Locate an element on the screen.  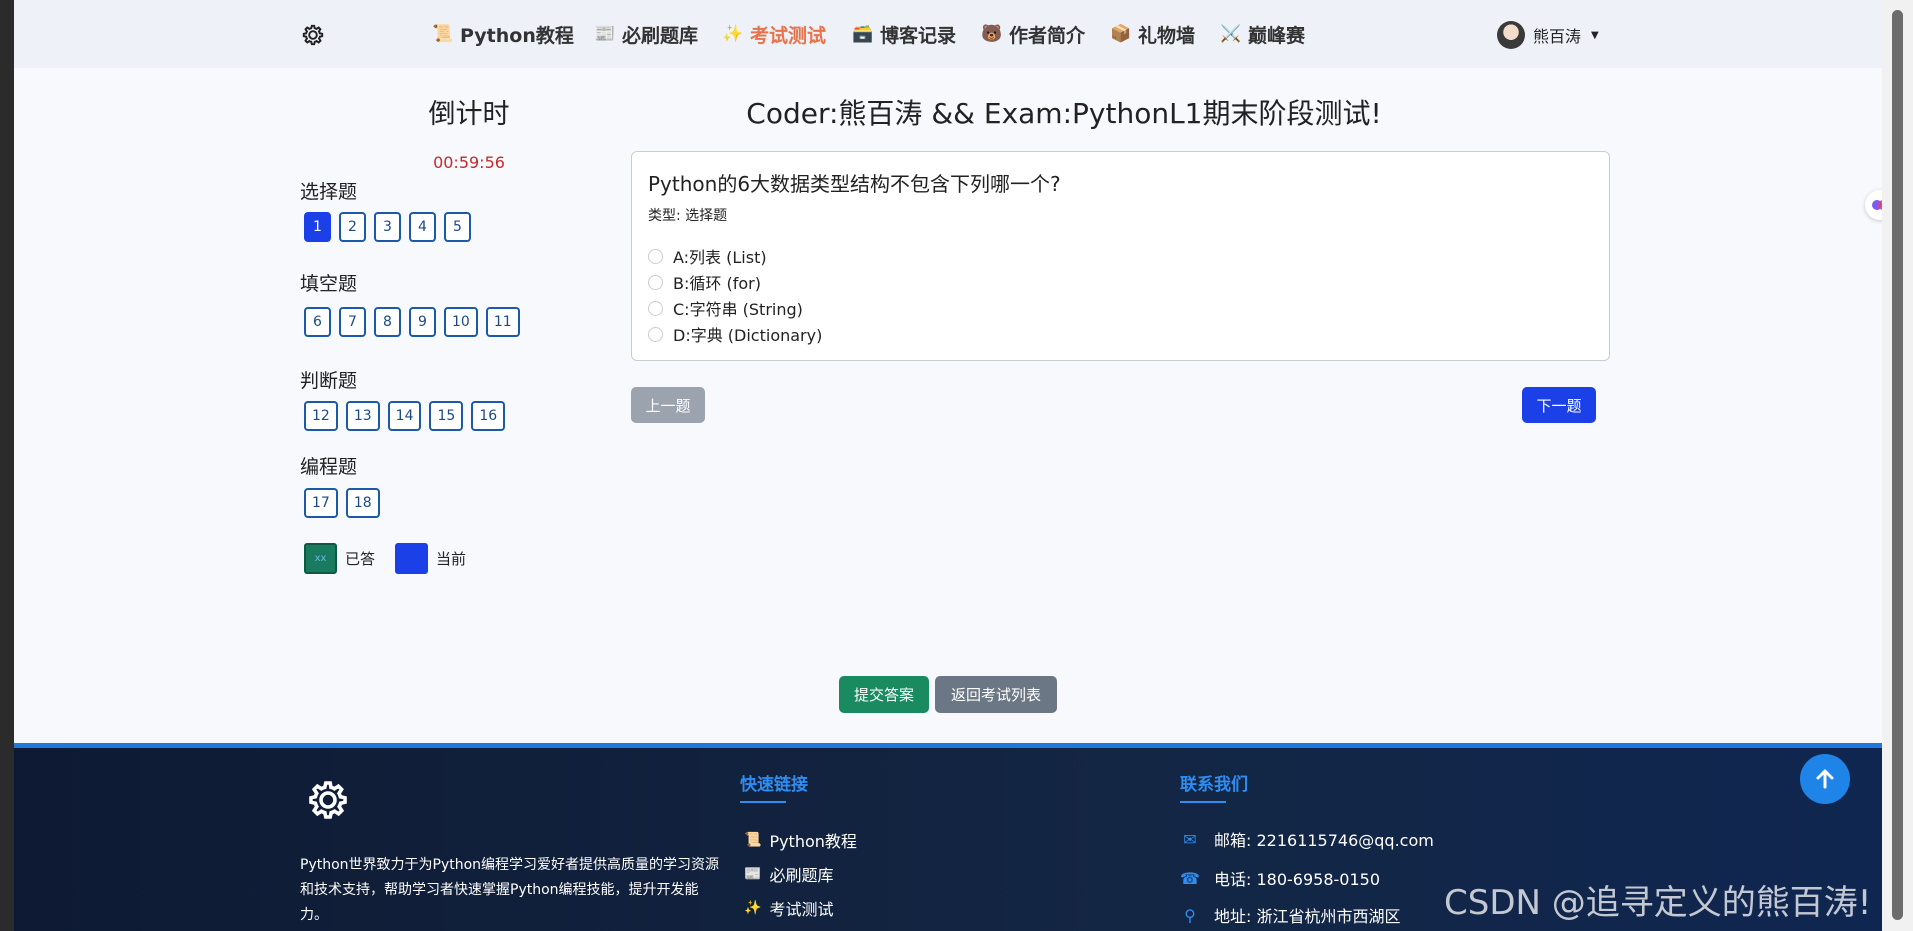
arrow-up-icon is located at coordinates (1825, 779).